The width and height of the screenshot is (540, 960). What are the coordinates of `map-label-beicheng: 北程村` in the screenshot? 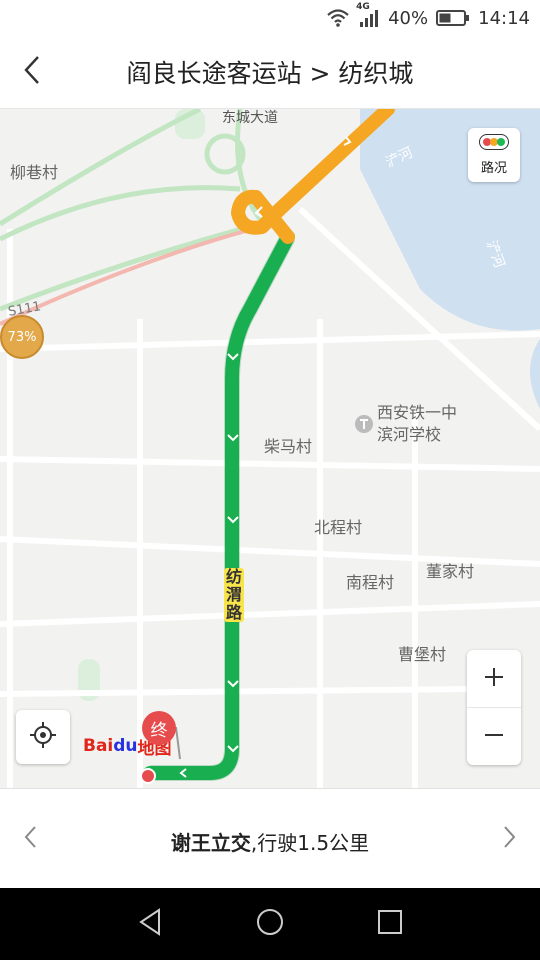 It's located at (338, 527).